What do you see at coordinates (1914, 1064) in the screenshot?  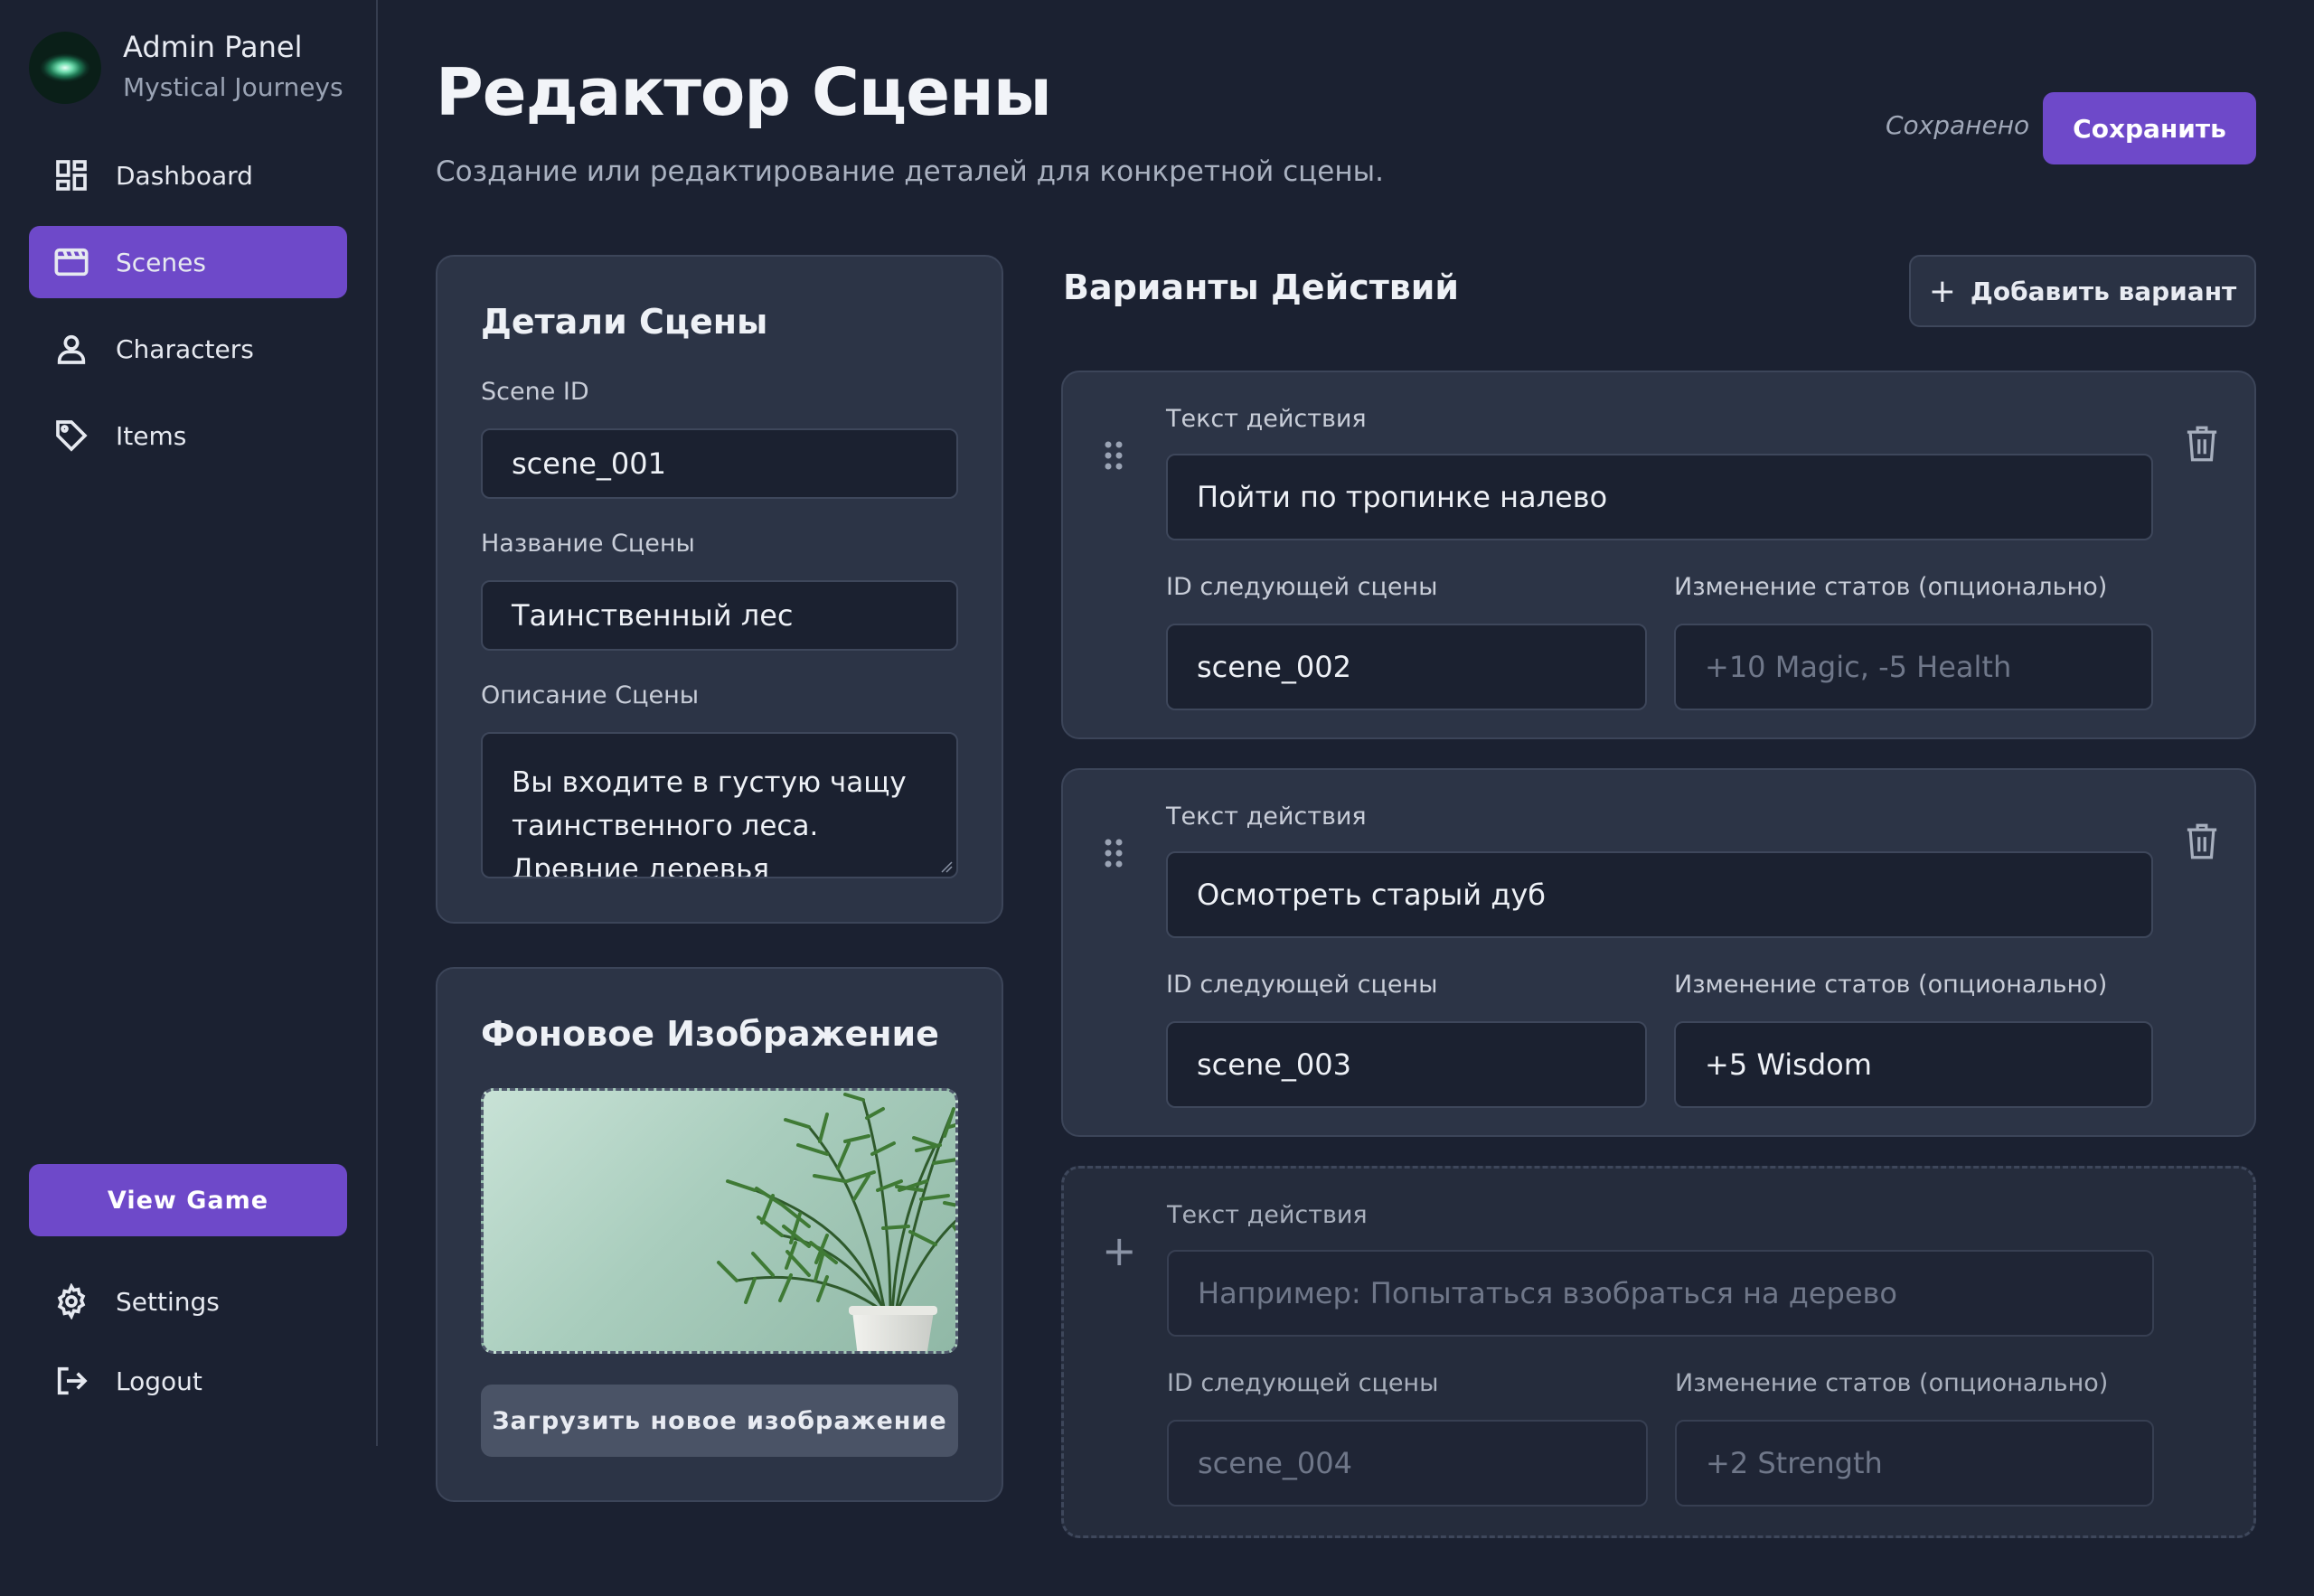 I see `stats-change-input: +5 Wisdom` at bounding box center [1914, 1064].